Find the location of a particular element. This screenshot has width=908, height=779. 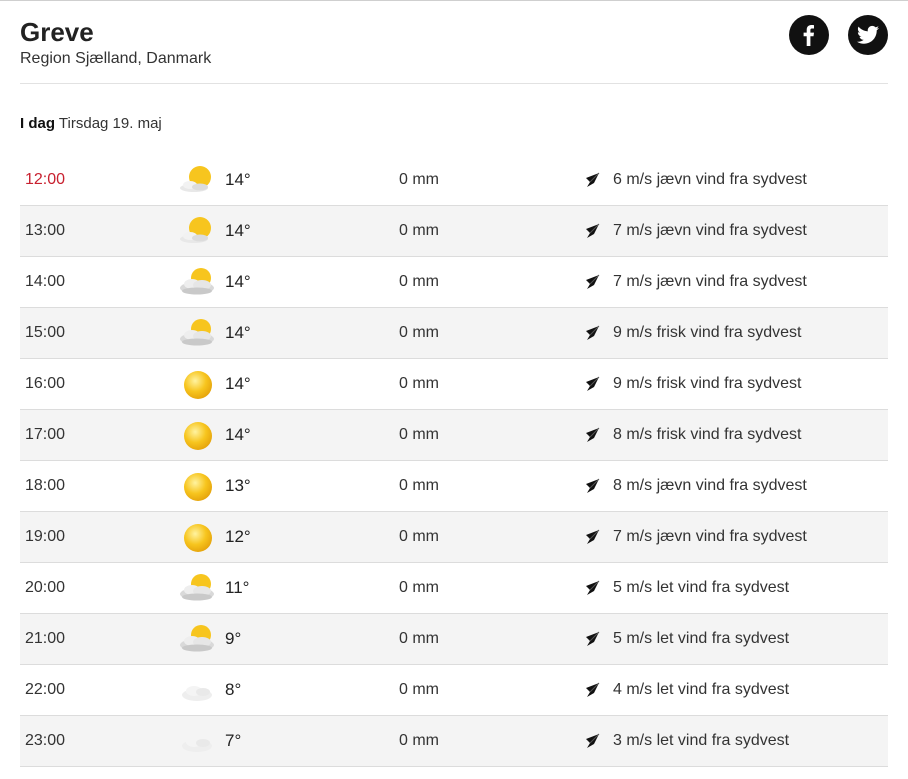

wind-description: 8 m/s jævn vind fra sydvest is located at coordinates (710, 485).